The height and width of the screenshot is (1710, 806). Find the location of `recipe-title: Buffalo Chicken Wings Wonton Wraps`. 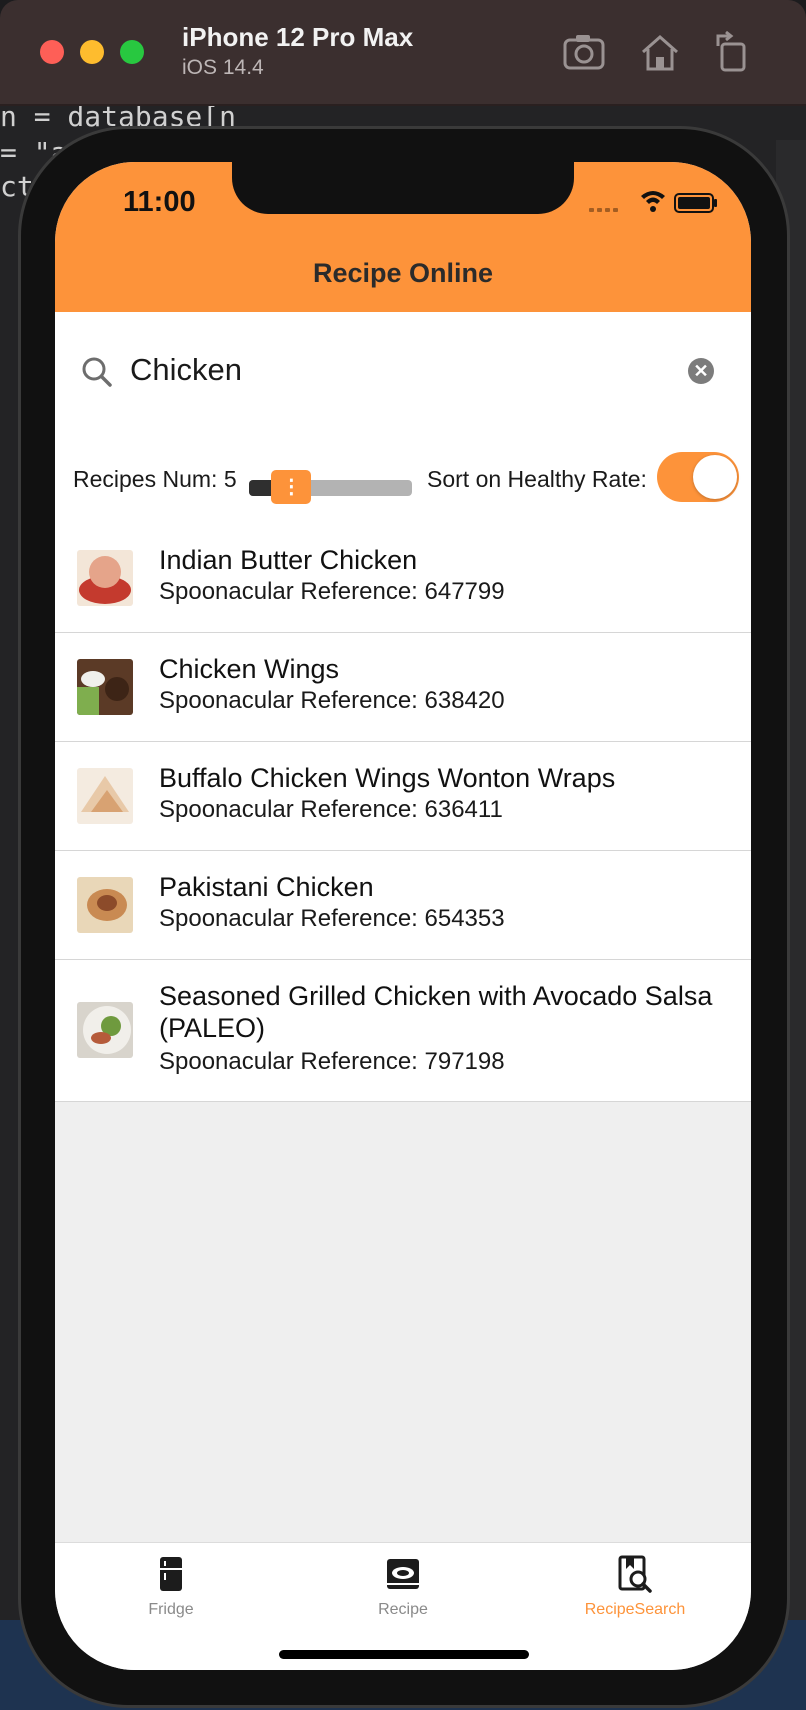

recipe-title: Buffalo Chicken Wings Wonton Wraps is located at coordinates (387, 778).